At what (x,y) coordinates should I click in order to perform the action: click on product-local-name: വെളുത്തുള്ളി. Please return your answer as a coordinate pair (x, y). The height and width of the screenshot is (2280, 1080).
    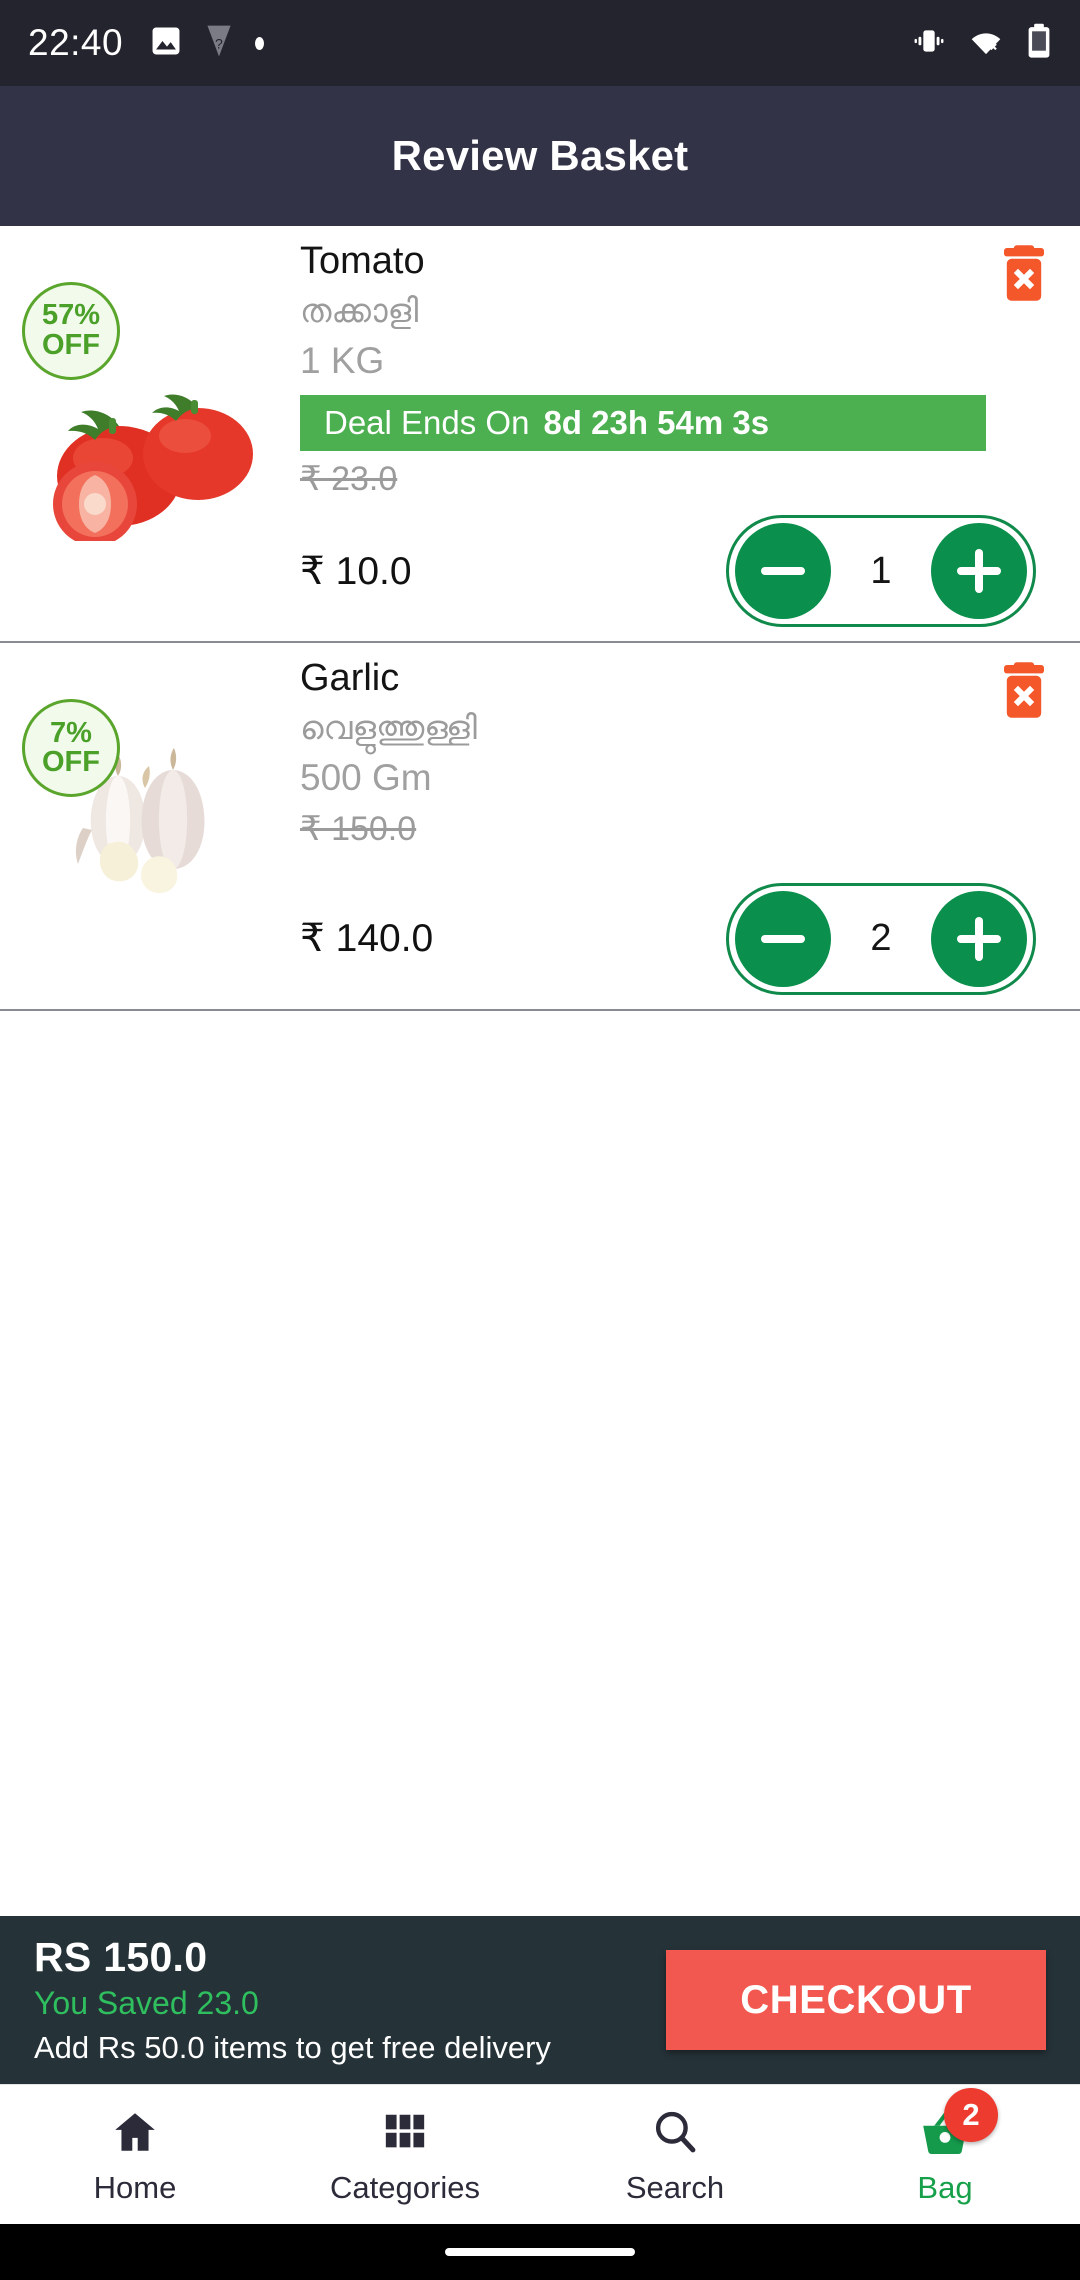
    Looking at the image, I should click on (388, 728).